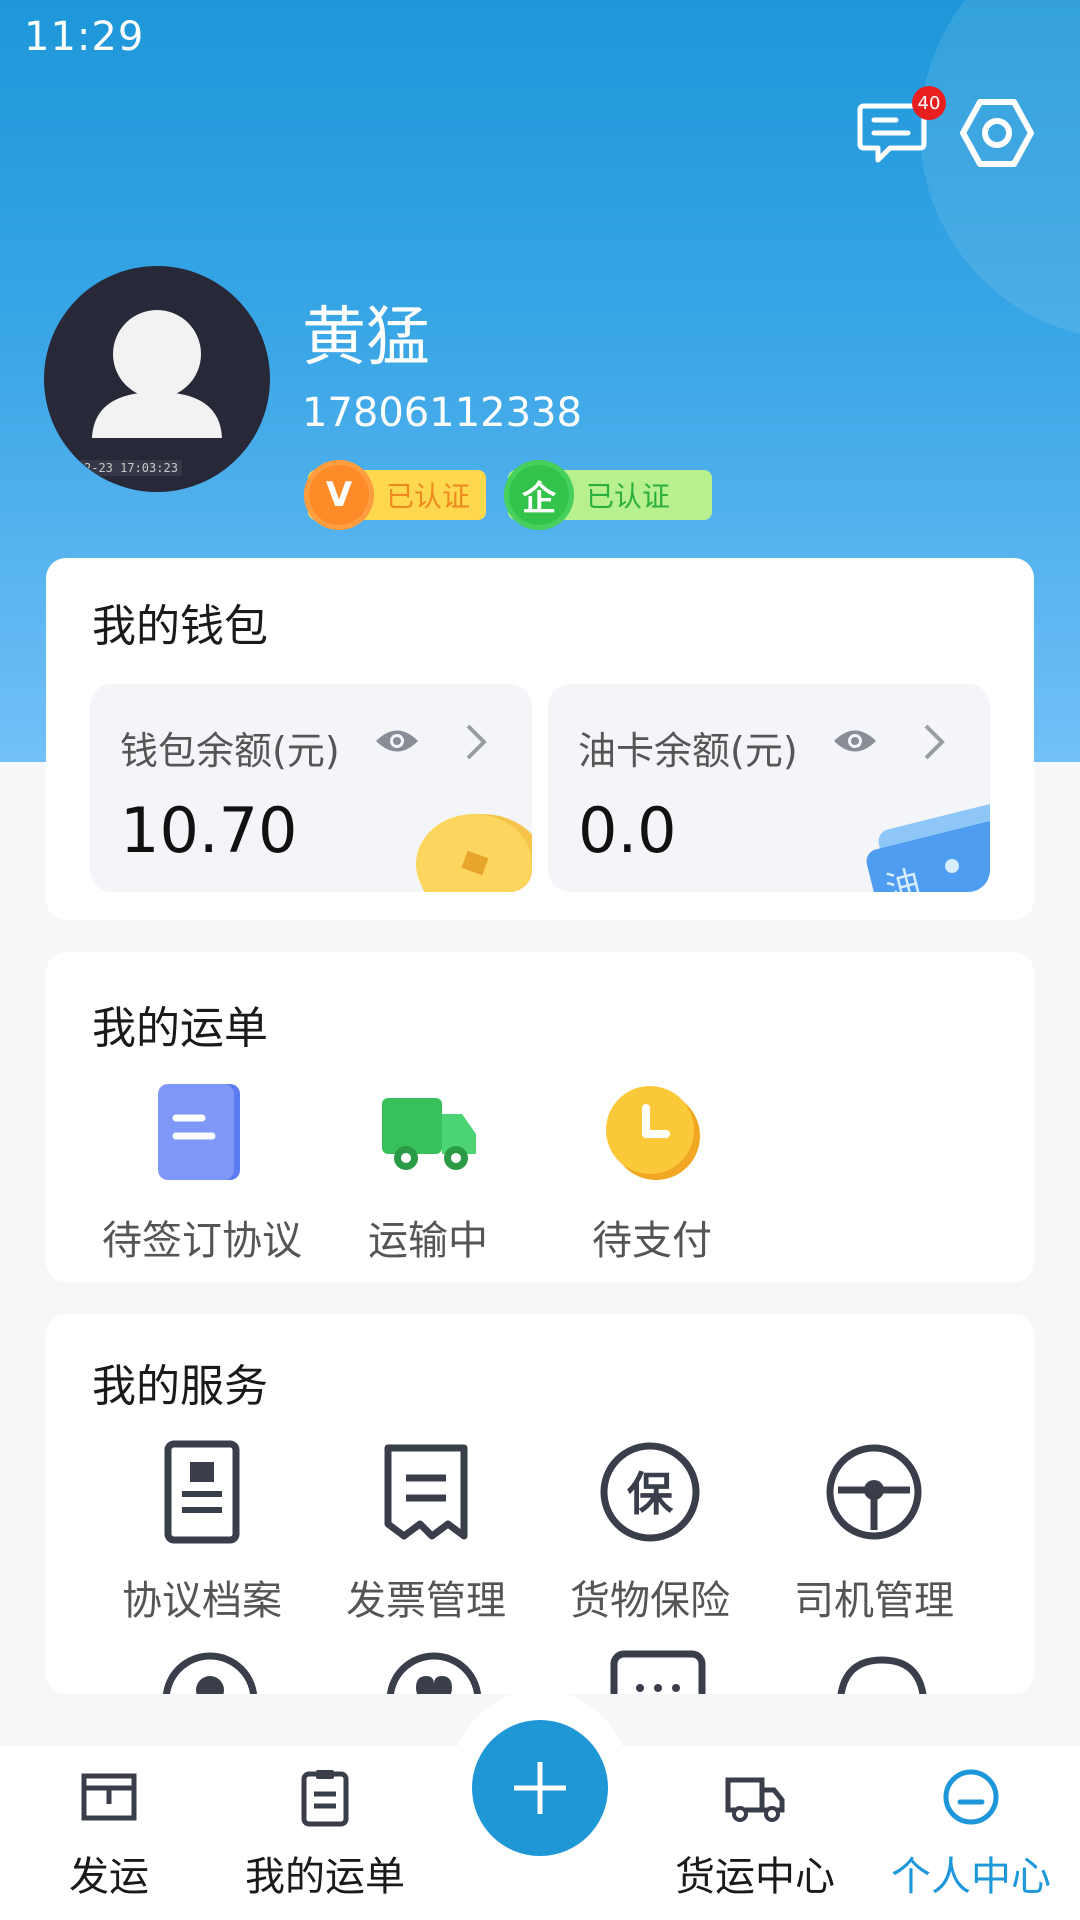 Image resolution: width=1080 pixels, height=1920 pixels. Describe the element at coordinates (157, 374) in the screenshot. I see `user-silhouette-icon` at that location.